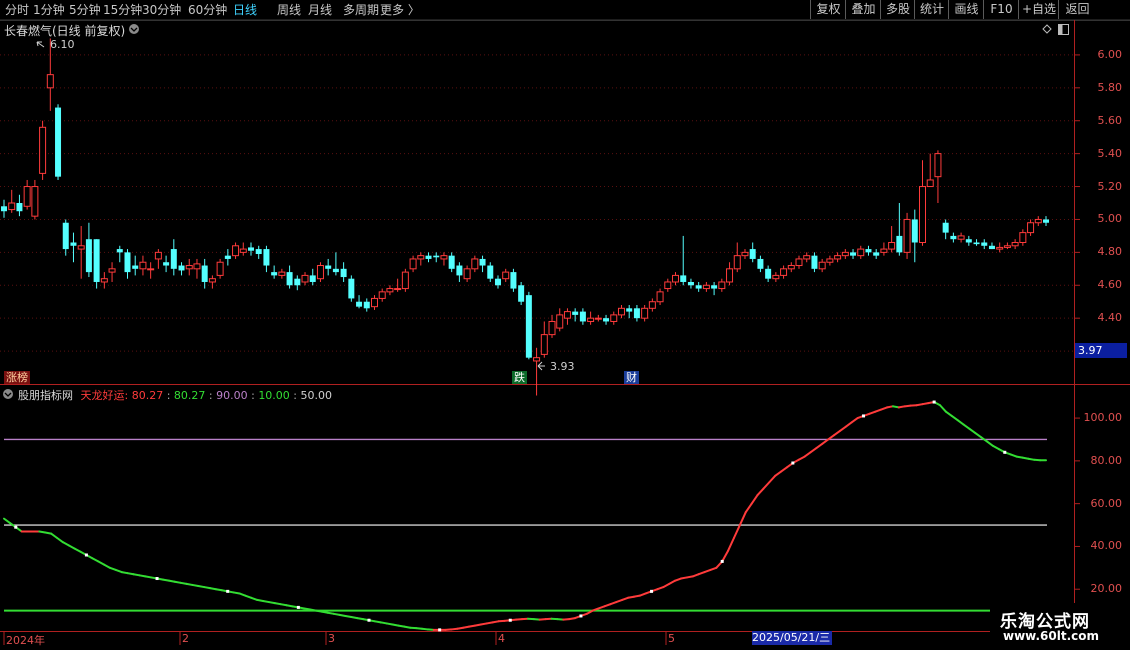 This screenshot has height=650, width=1130. Describe the element at coordinates (1110, 318) in the screenshot. I see `price-axis-label: 4.40` at that location.